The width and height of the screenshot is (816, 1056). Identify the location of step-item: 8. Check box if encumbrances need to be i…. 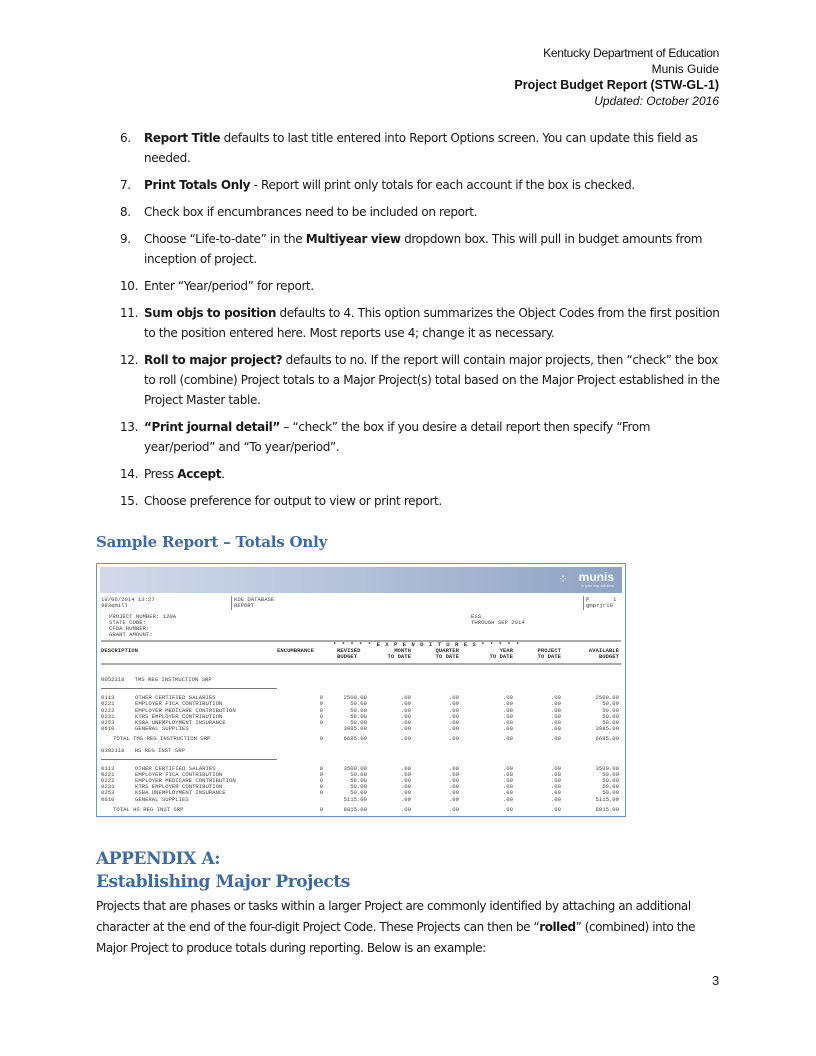
(420, 212).